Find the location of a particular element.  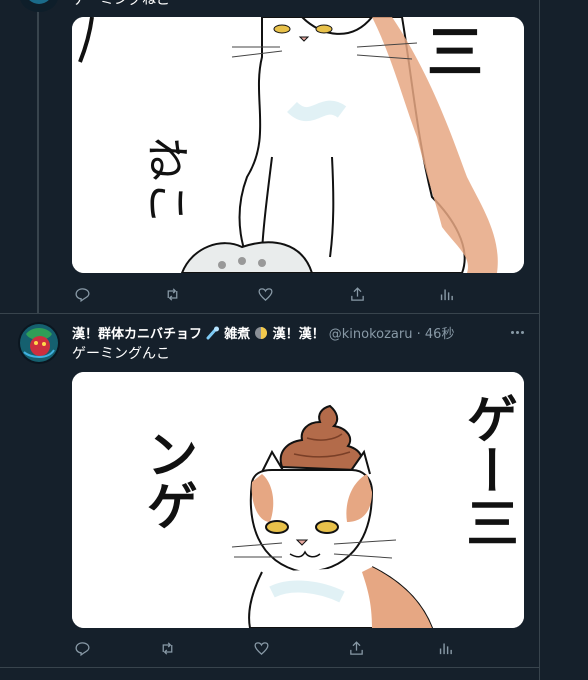

artwork-text: ねこ is located at coordinates (166, 181).